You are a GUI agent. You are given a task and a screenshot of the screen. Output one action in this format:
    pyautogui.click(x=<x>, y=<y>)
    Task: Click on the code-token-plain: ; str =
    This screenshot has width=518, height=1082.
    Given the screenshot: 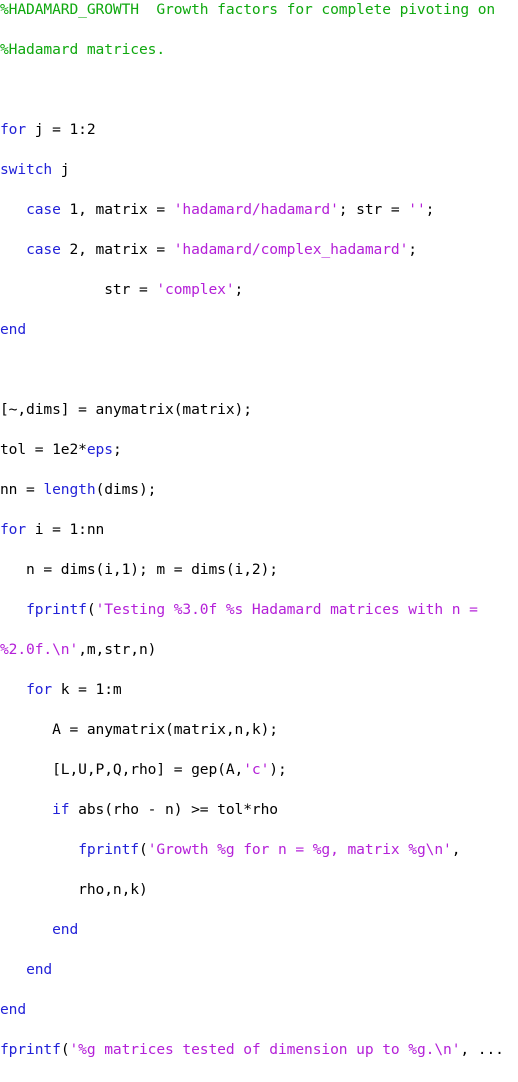 What is the action you would take?
    pyautogui.click(x=373, y=209)
    